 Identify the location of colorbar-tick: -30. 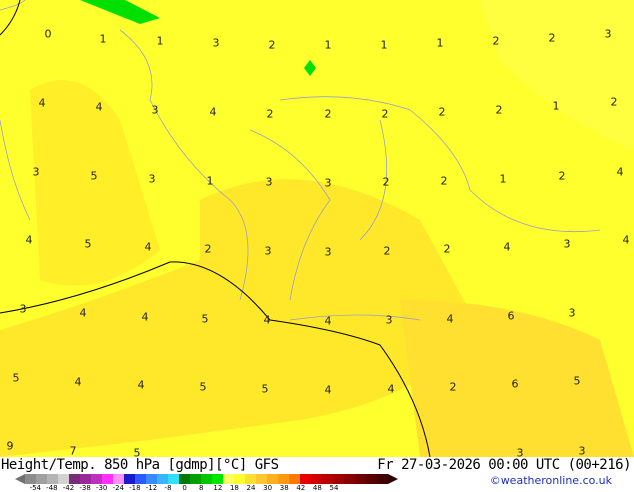
(101, 488).